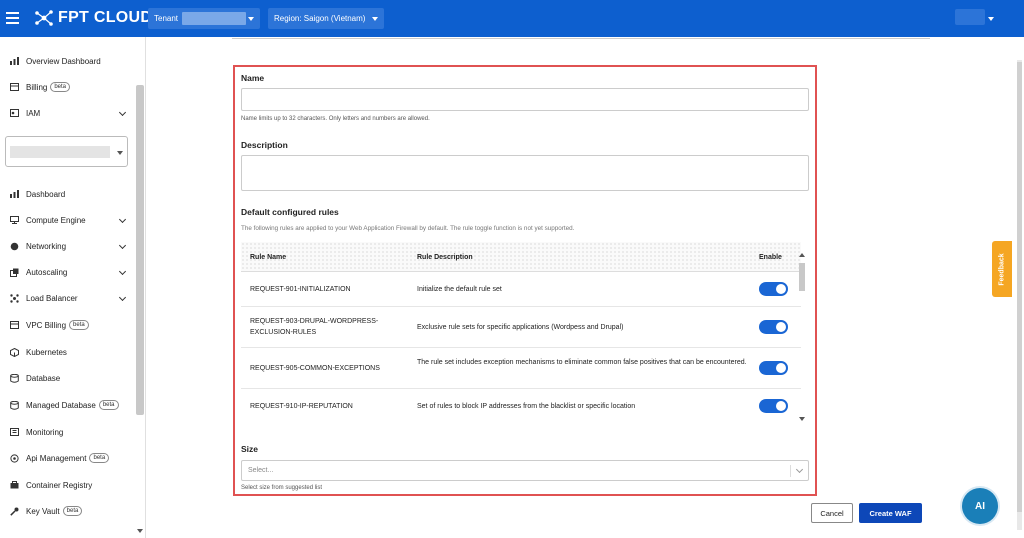 The image size is (1024, 538). What do you see at coordinates (68, 113) in the screenshot?
I see `sidebar-item-iam: IAM` at bounding box center [68, 113].